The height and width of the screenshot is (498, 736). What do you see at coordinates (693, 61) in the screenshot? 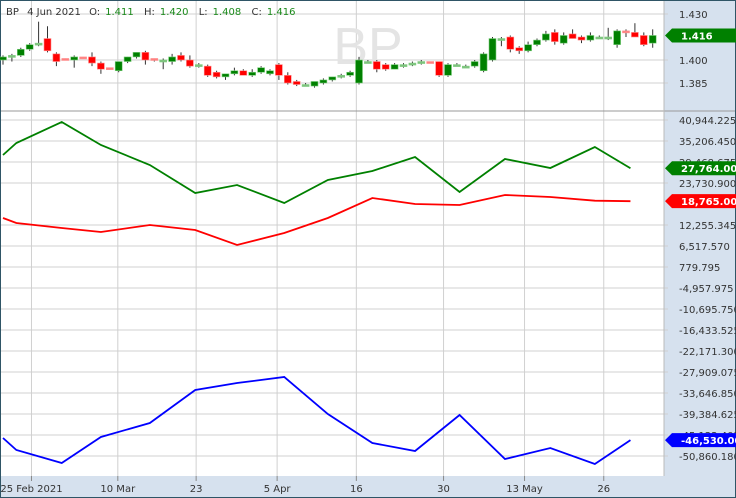
I see `price-tick-label: 1.400` at bounding box center [693, 61].